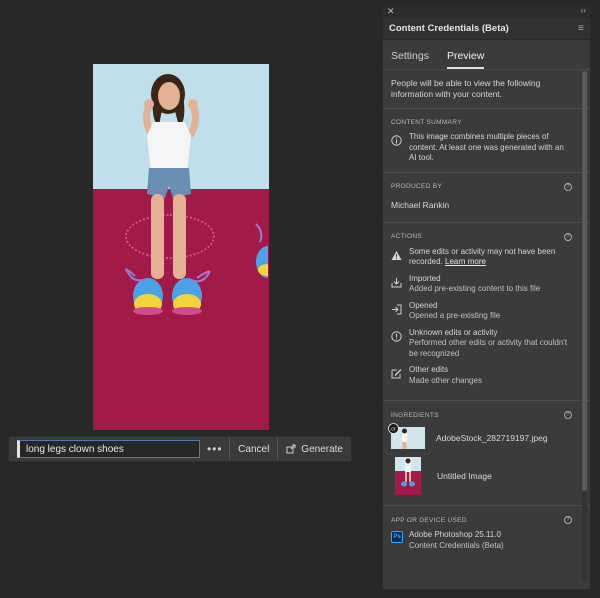  I want to click on tab-preview: Preview, so click(465, 58).